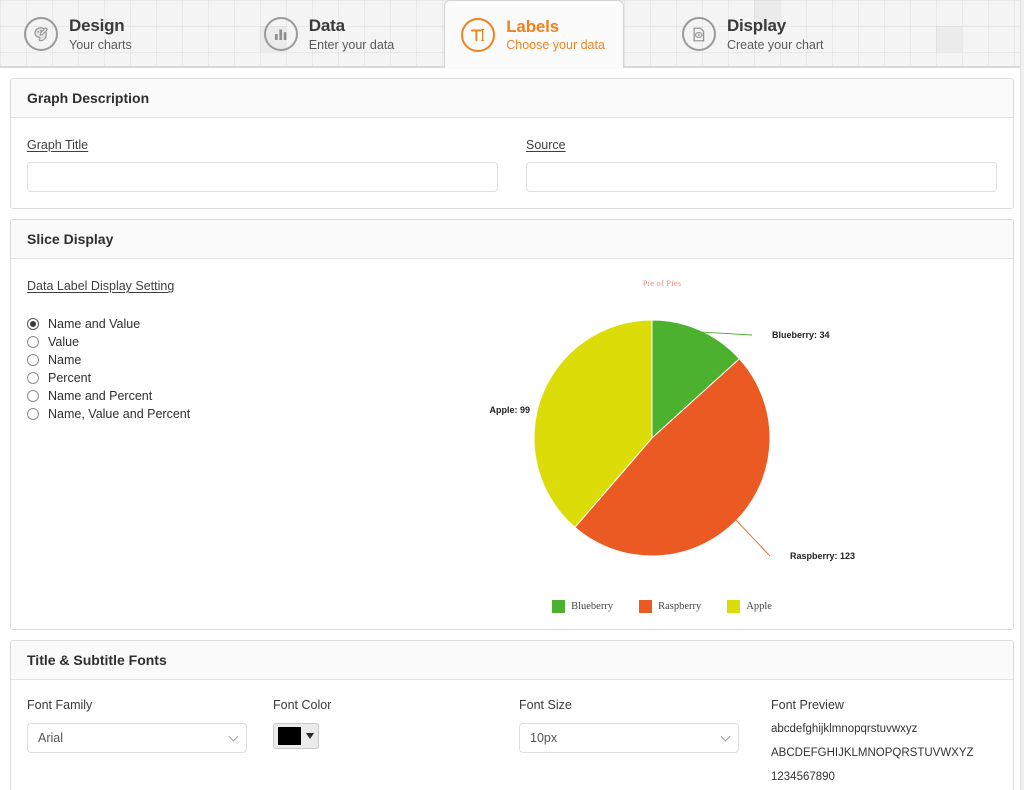 The width and height of the screenshot is (1024, 790). I want to click on chart-title: Pie of Pies, so click(662, 283).